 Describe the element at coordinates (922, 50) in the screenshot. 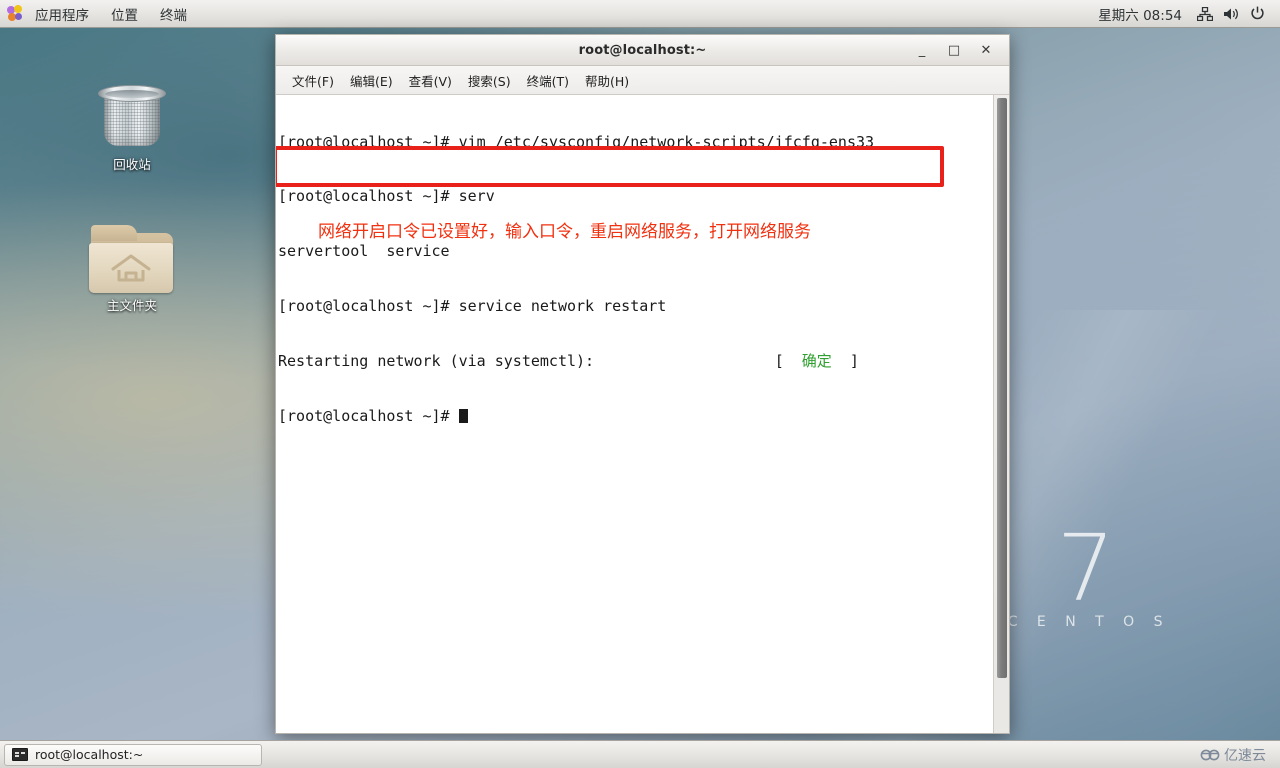

I see `minimize-button: _` at that location.